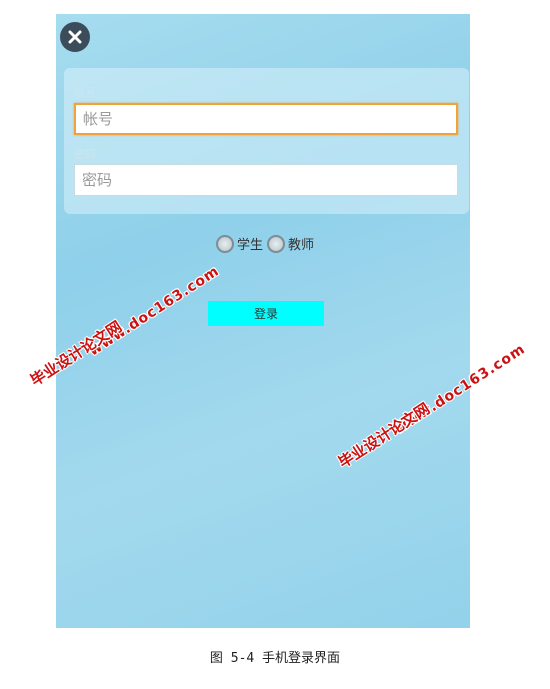  I want to click on password-label: 密码, so click(85, 154).